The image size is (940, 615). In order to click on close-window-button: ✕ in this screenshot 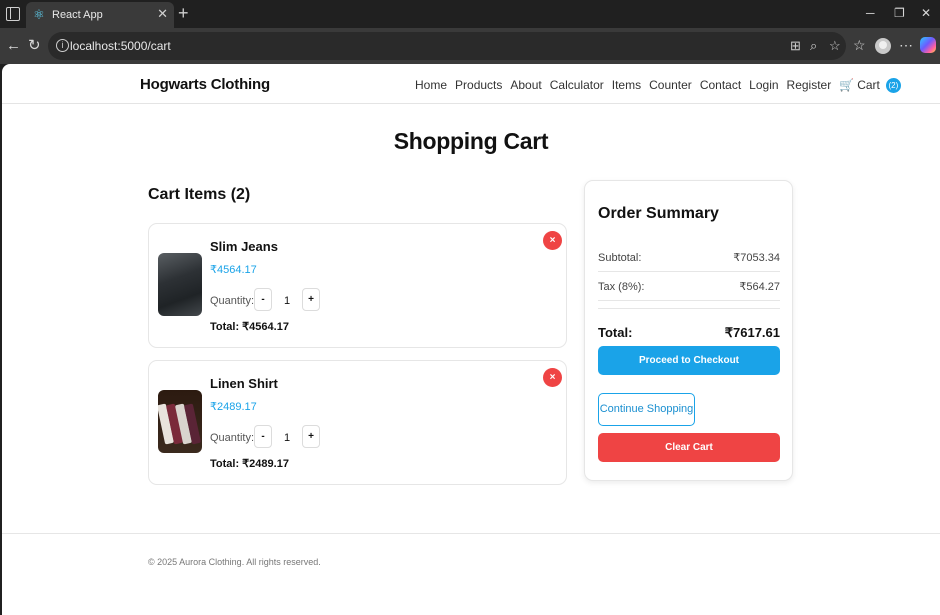, I will do `click(926, 13)`.